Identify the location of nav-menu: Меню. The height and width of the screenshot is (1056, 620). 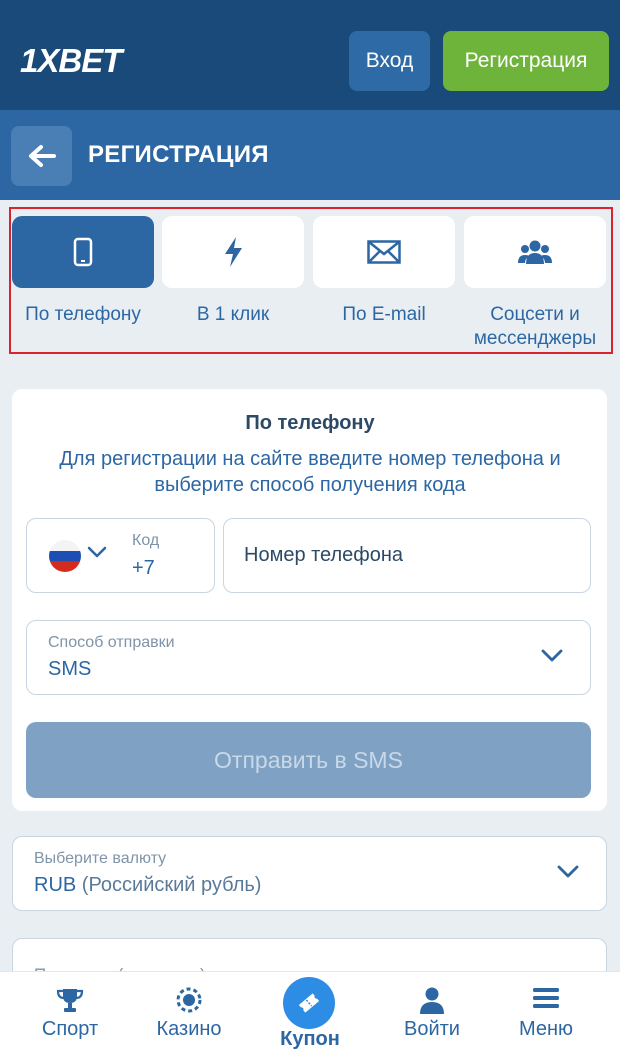
(546, 1014).